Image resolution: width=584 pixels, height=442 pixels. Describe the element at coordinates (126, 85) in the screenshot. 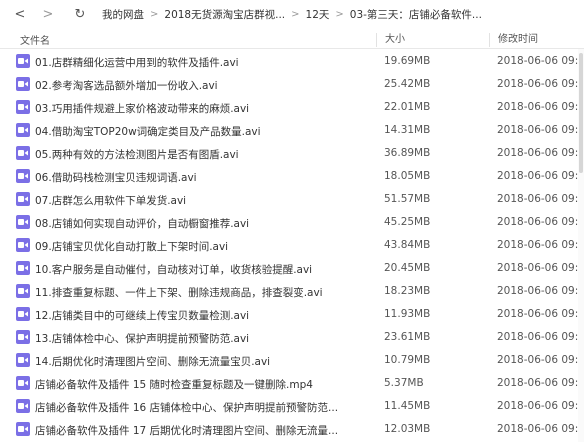

I see `file-name: 02.参考淘客选品额外增加一份收入.avi` at that location.